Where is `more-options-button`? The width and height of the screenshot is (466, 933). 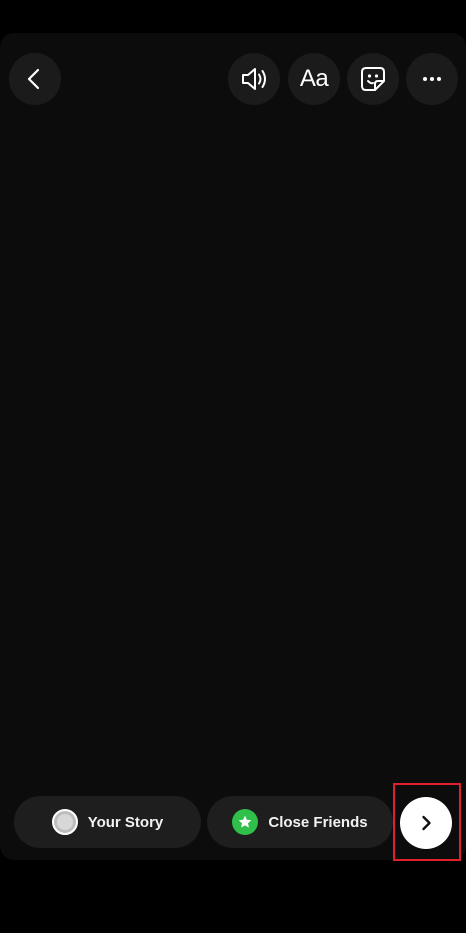
more-options-button is located at coordinates (432, 79).